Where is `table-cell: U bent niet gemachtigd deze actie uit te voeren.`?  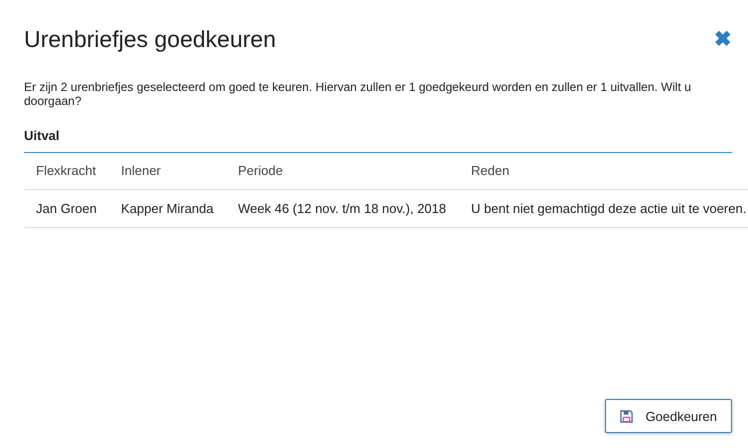 table-cell: U bent niet gemachtigd deze actie uit te voeren. is located at coordinates (603, 209).